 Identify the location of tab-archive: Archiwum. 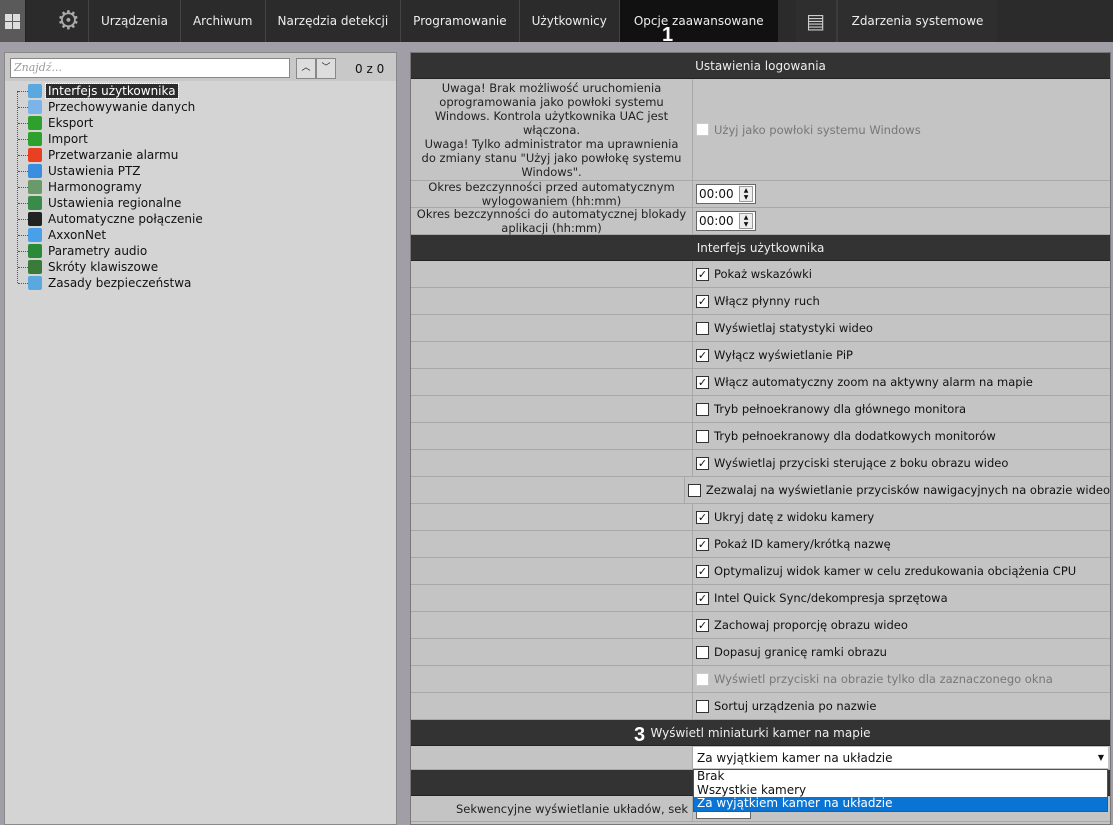
(222, 21).